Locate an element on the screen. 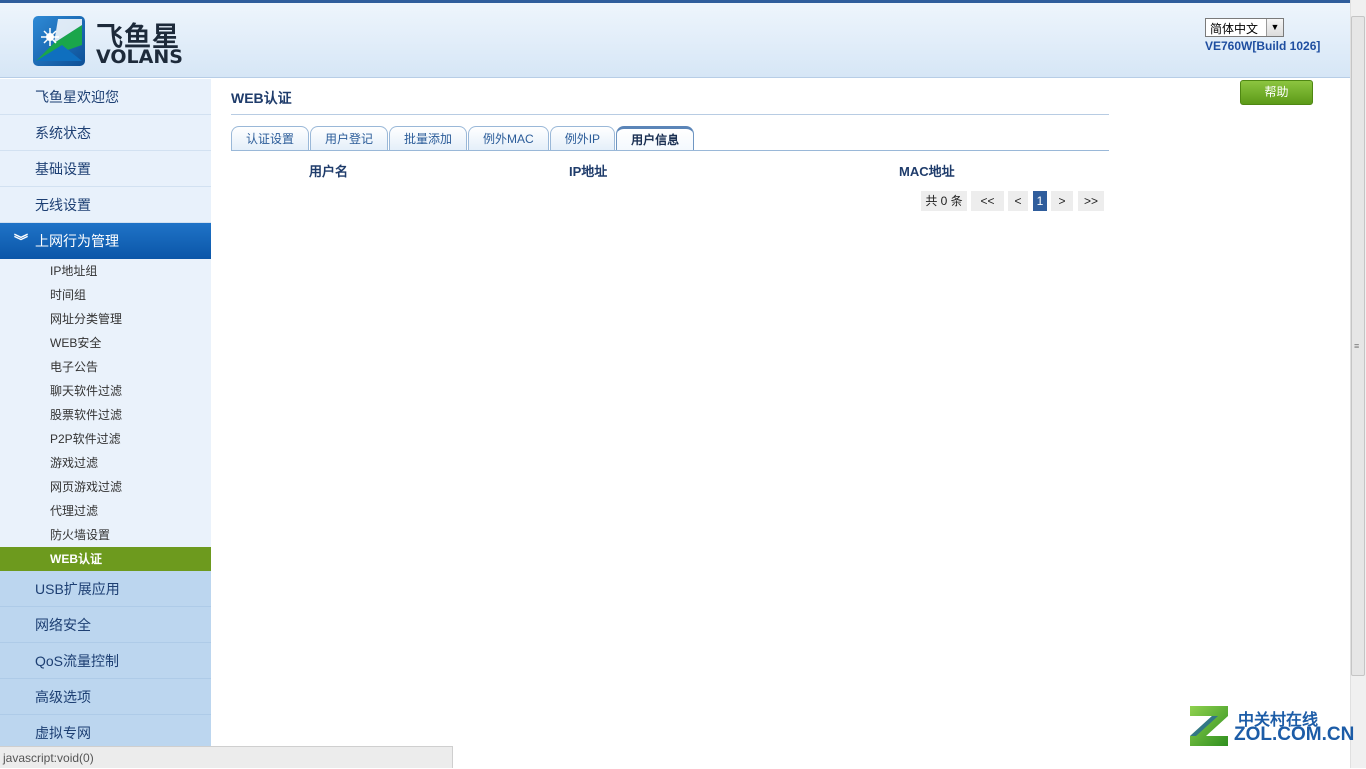 The height and width of the screenshot is (769, 1366). subnav-item-ip-group: IP地址组 is located at coordinates (105, 271).